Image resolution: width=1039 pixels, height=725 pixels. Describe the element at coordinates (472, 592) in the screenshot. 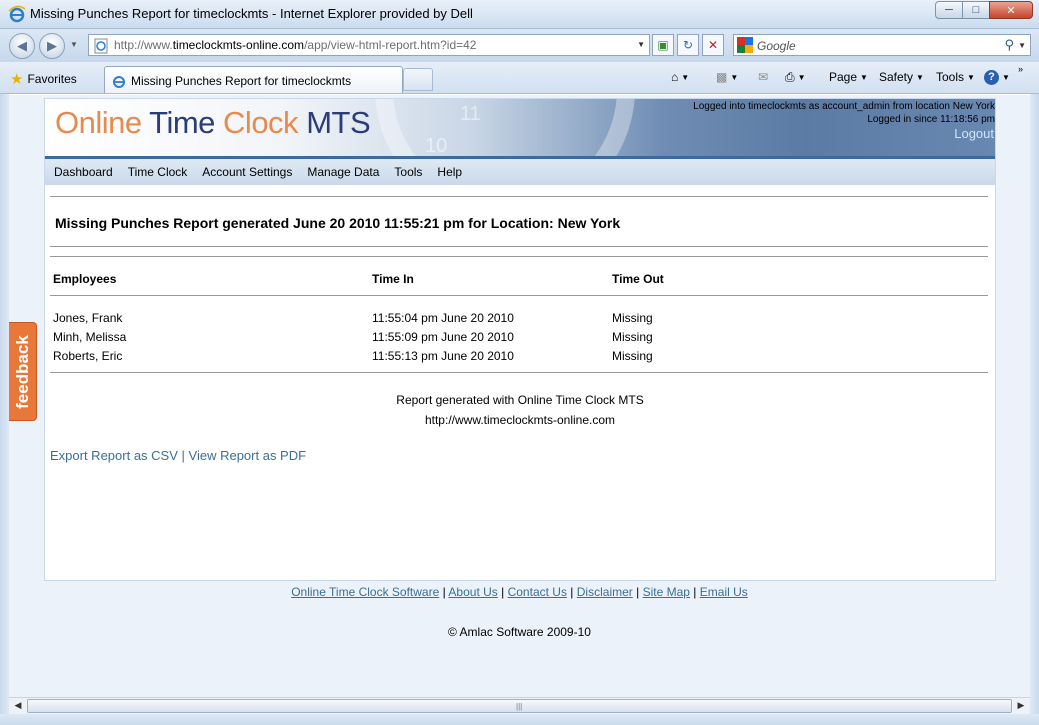

I see `footer-link-about: About Us` at that location.